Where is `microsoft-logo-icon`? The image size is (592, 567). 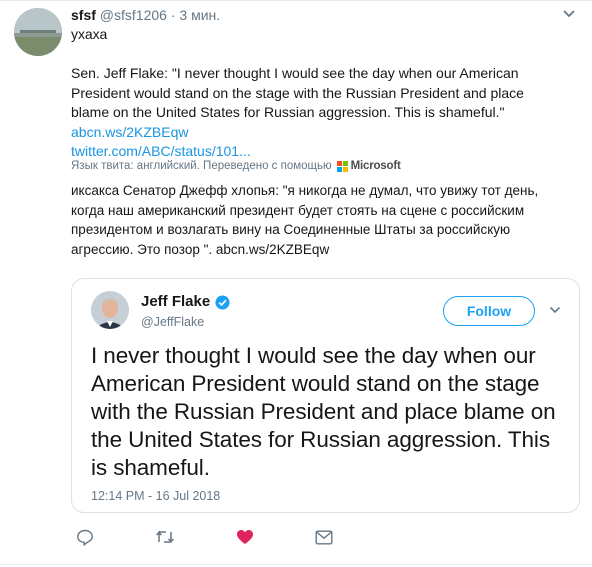
microsoft-logo-icon is located at coordinates (342, 166).